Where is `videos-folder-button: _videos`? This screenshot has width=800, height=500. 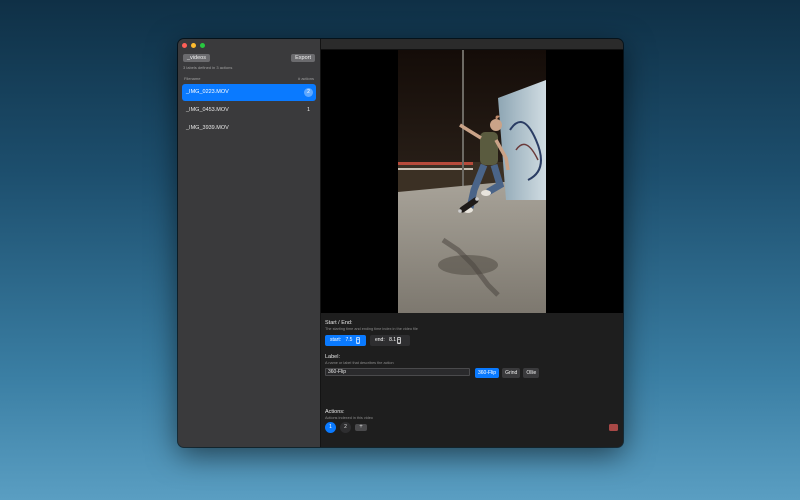
videos-folder-button: _videos is located at coordinates (196, 58).